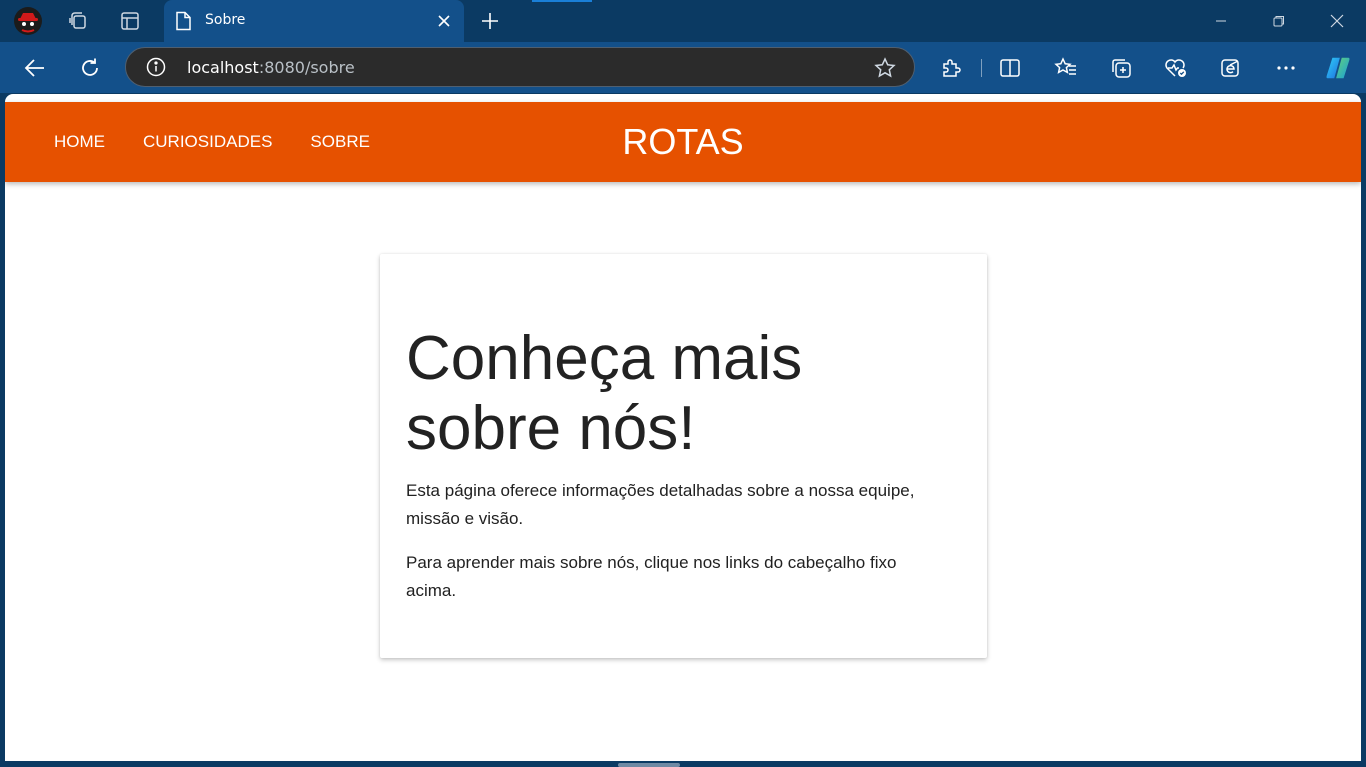  Describe the element at coordinates (1231, 68) in the screenshot. I see `internet-explorer-mode-icon` at that location.